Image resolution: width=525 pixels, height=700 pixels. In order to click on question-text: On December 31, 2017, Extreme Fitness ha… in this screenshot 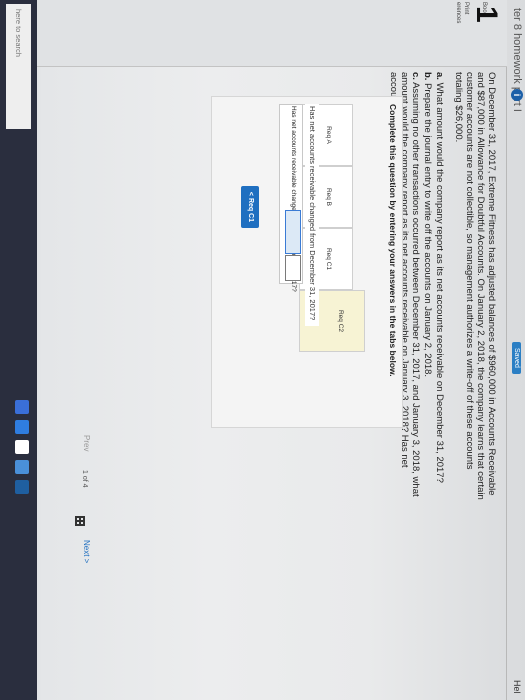, I will do `click(475, 286)`.